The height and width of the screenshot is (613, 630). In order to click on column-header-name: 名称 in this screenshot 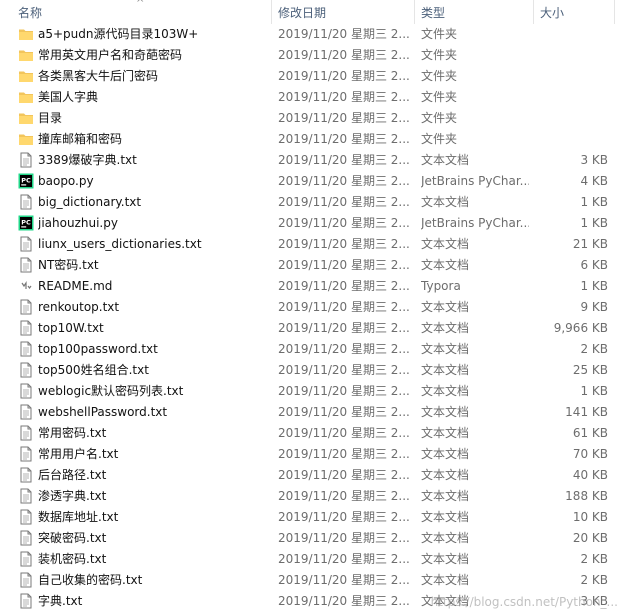, I will do `click(30, 12)`.